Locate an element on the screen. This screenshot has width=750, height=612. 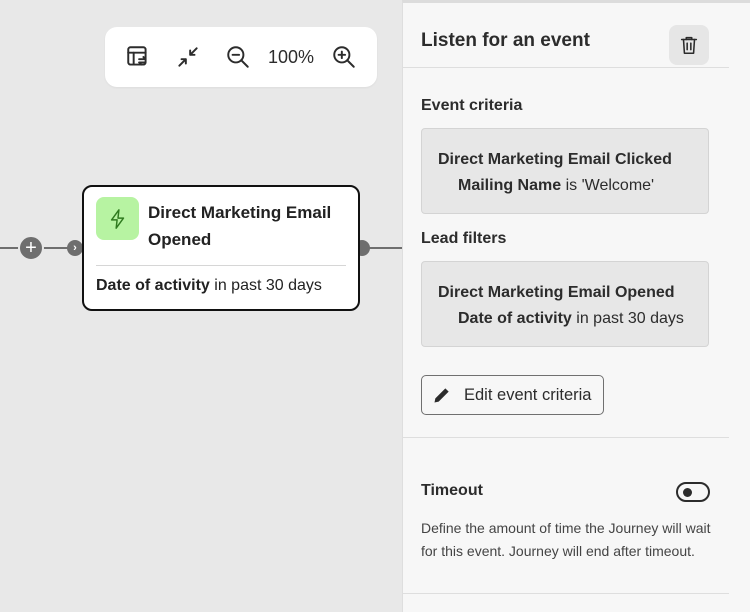
delete-button is located at coordinates (689, 45).